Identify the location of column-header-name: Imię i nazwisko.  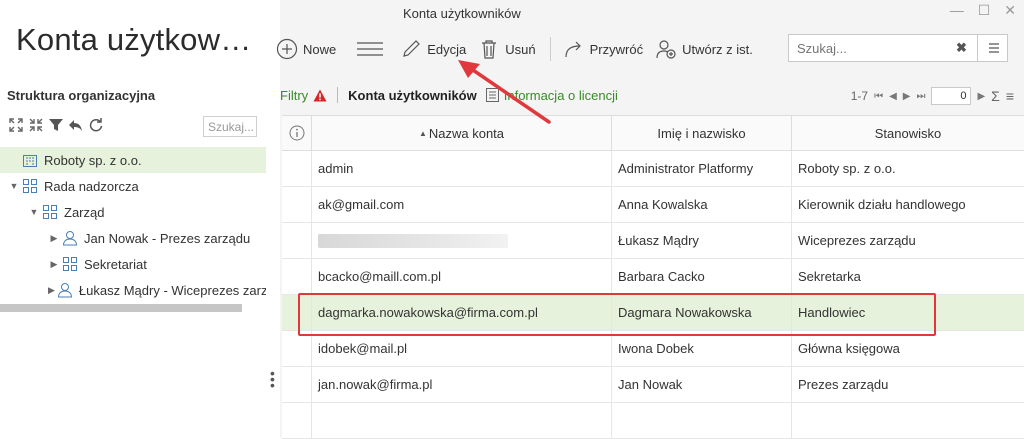
(702, 133).